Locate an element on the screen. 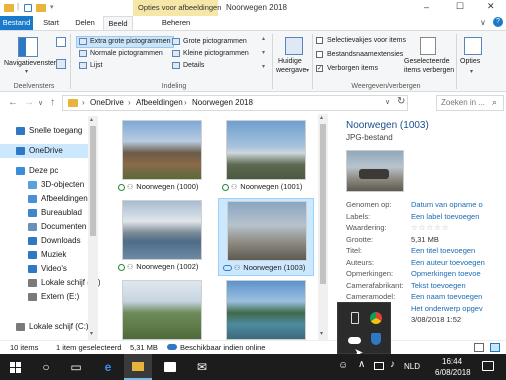 The image size is (506, 380). sidebar-item: 3D-objecten is located at coordinates (48, 185).